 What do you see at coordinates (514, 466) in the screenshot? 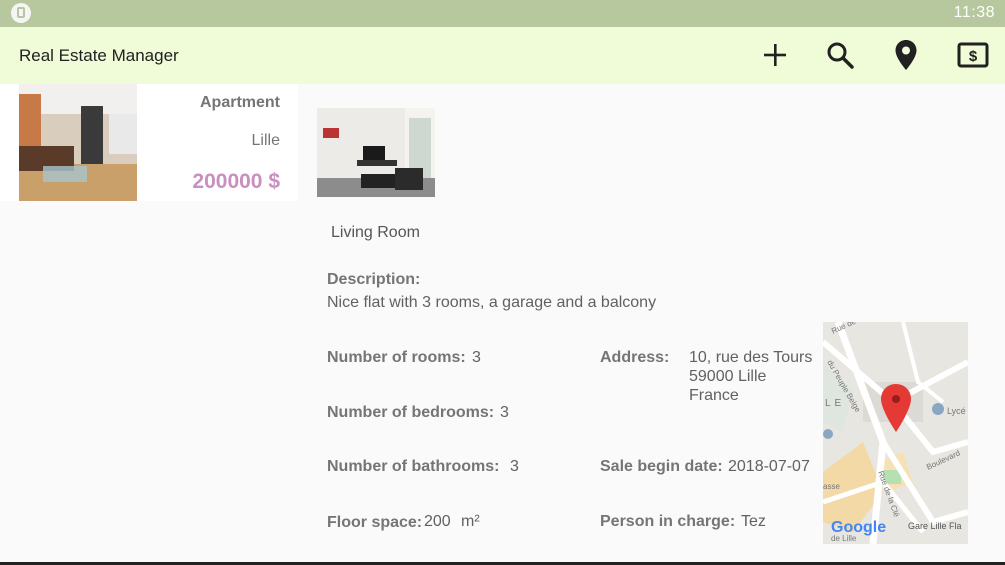
I see `bathrooms-value: 3` at bounding box center [514, 466].